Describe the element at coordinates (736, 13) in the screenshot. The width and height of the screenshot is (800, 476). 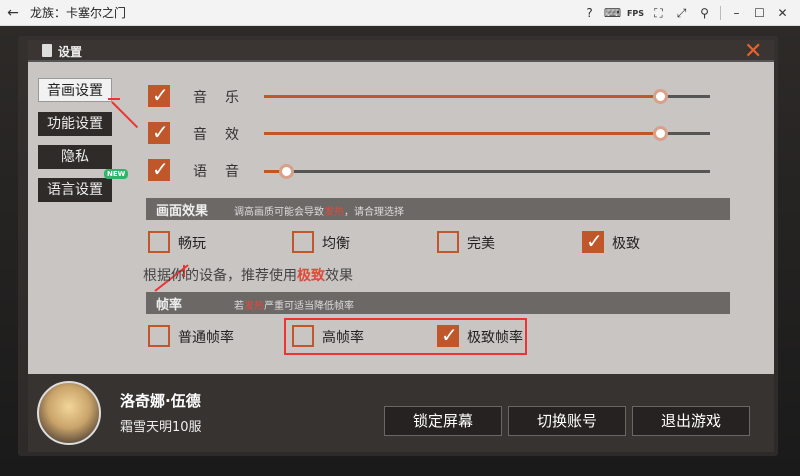
I see `minimize-icon: –` at that location.